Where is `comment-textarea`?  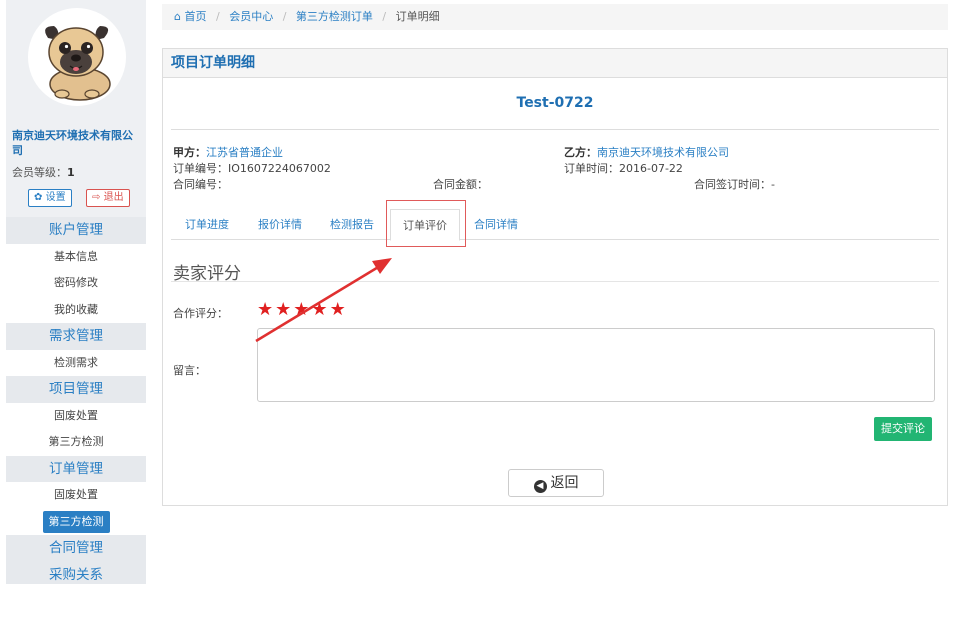 comment-textarea is located at coordinates (596, 365).